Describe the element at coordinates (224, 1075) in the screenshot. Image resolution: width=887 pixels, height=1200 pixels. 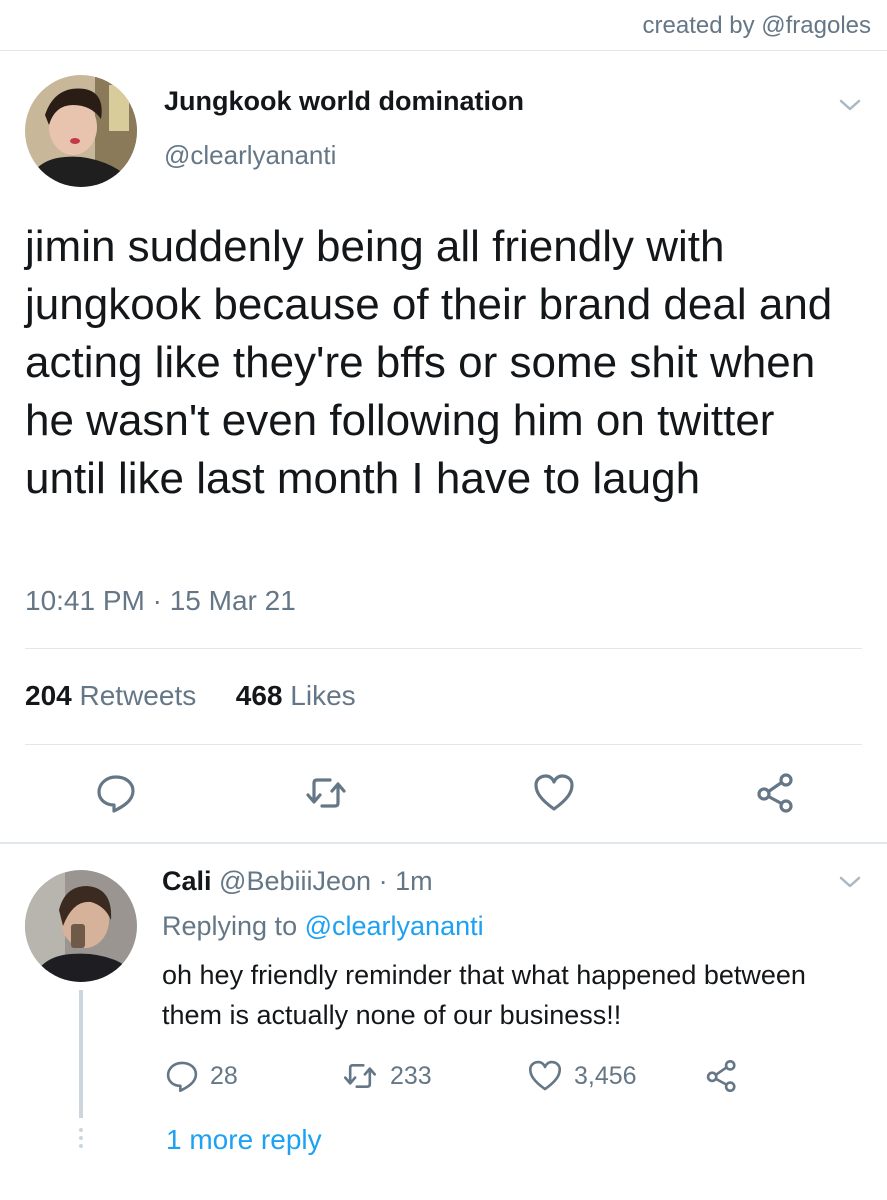
I see `reply-count: 28` at that location.